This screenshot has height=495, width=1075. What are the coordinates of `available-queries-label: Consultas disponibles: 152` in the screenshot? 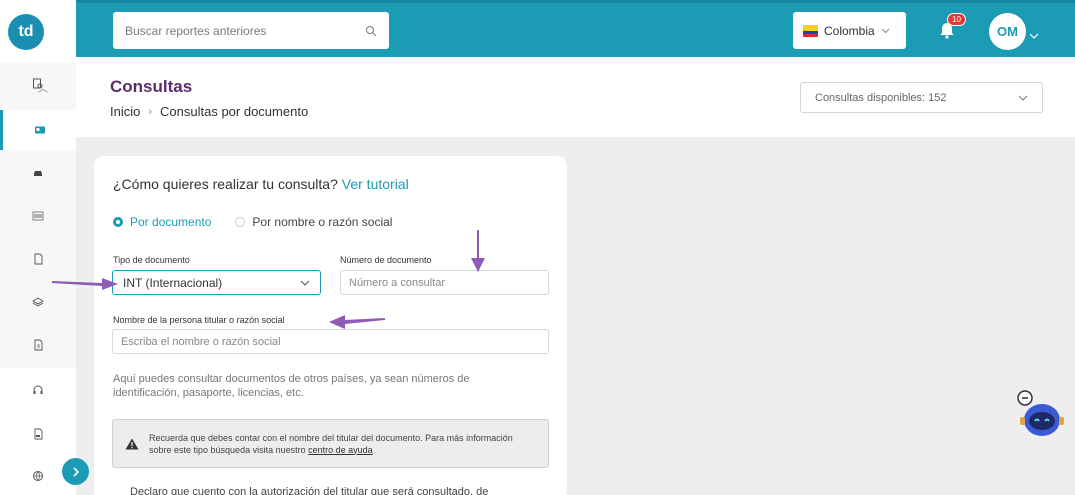 It's located at (881, 97).